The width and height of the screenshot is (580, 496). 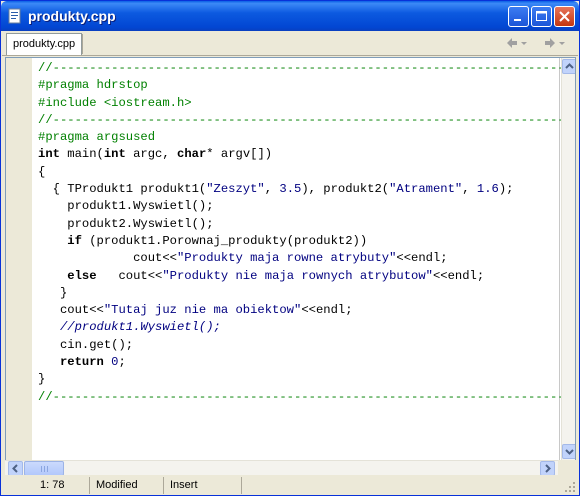 I want to click on code-token: #pragma argsused, so click(x=97, y=137).